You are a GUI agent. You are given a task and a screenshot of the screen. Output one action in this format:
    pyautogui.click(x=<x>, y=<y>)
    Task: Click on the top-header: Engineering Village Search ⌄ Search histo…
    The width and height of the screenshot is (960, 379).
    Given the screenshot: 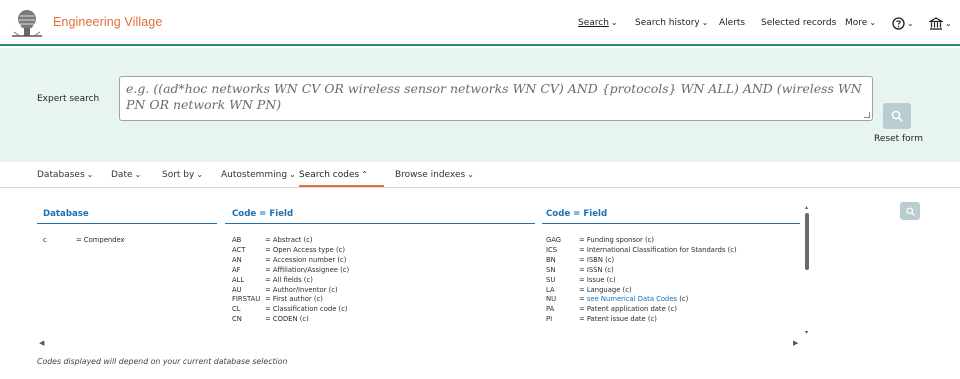 What is the action you would take?
    pyautogui.click(x=480, y=23)
    